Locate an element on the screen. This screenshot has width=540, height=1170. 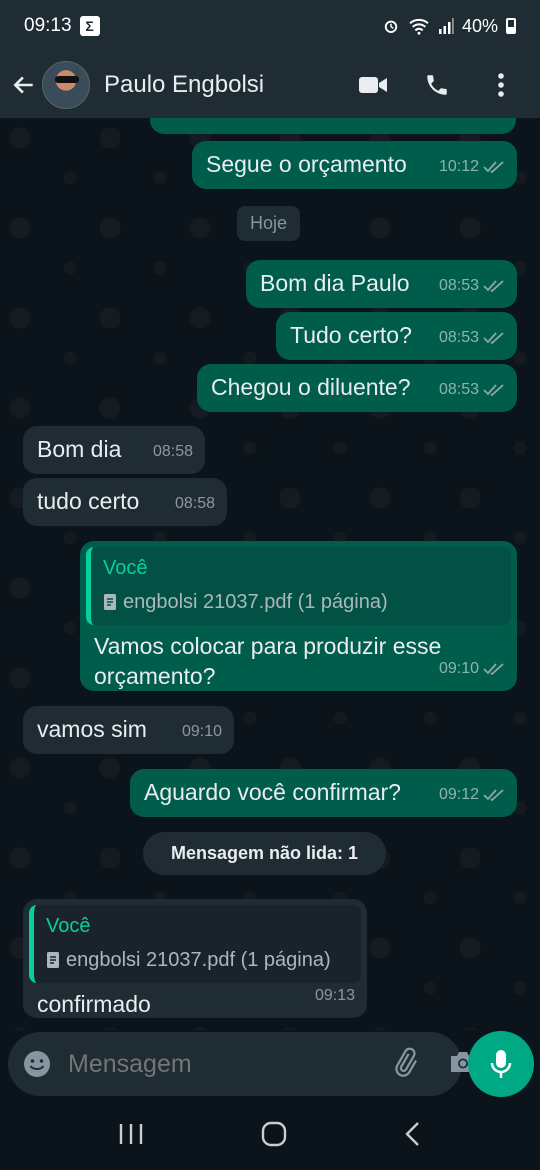
status-icons: 40% is located at coordinates (449, 26).